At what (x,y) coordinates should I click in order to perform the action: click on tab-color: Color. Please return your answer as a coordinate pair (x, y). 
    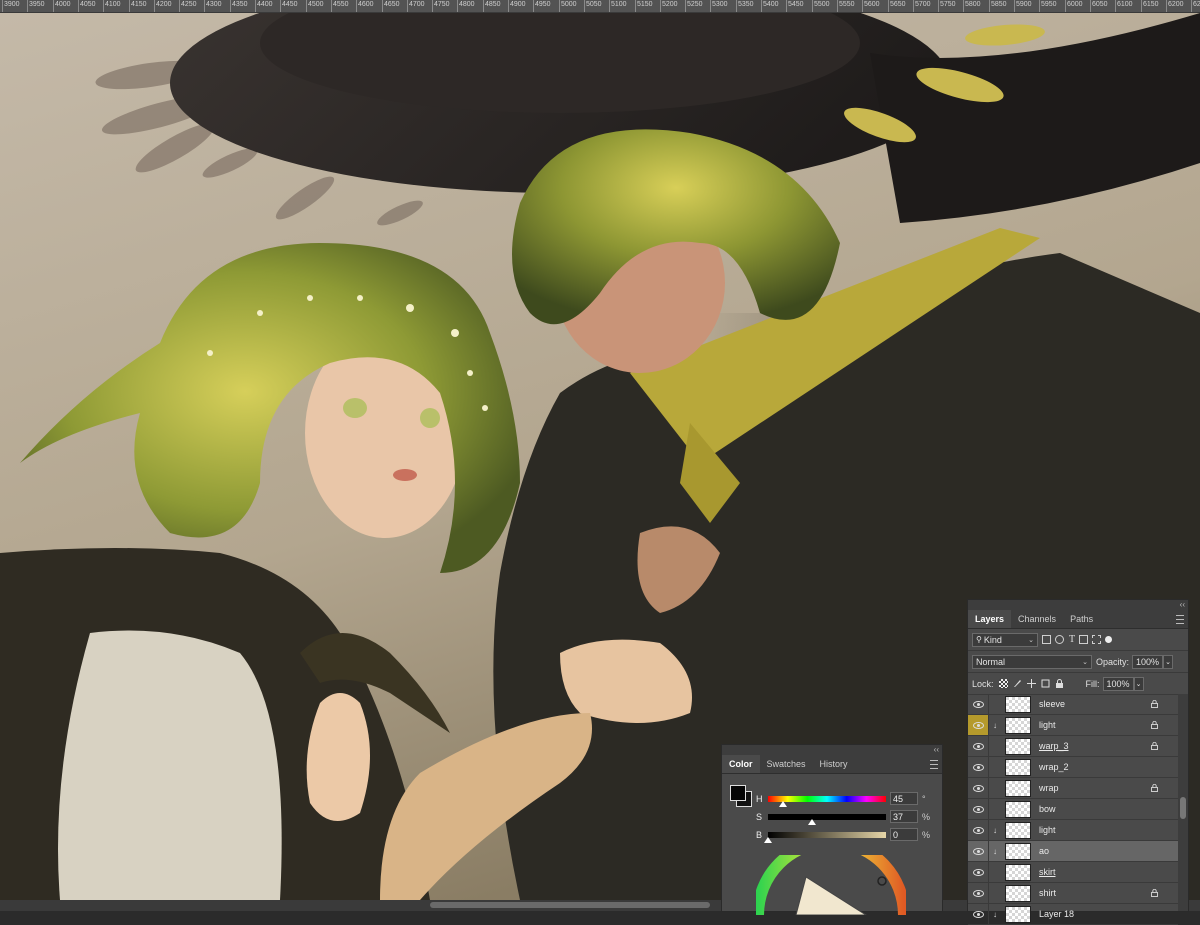
    Looking at the image, I should click on (741, 764).